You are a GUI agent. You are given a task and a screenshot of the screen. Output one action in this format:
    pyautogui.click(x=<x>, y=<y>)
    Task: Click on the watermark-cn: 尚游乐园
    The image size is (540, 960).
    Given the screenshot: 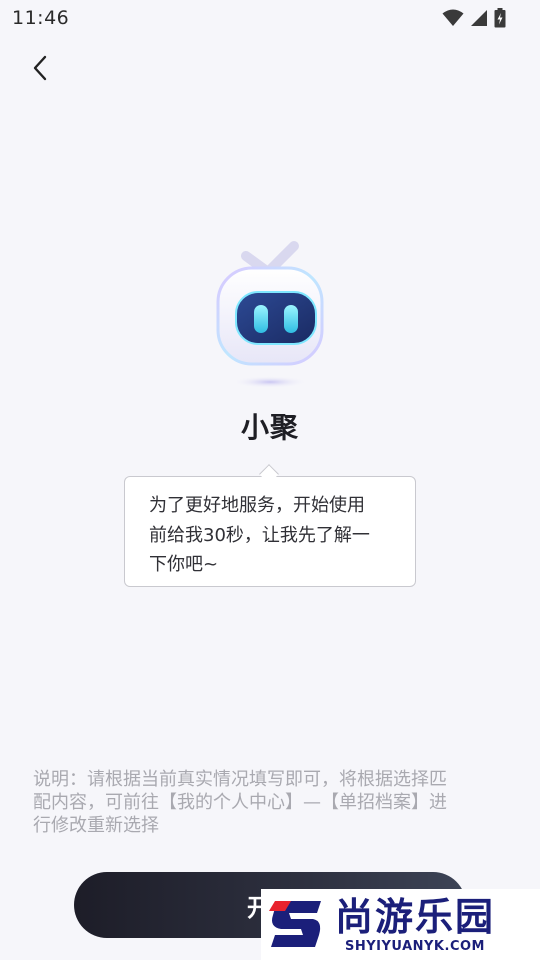 What is the action you would take?
    pyautogui.click(x=415, y=916)
    